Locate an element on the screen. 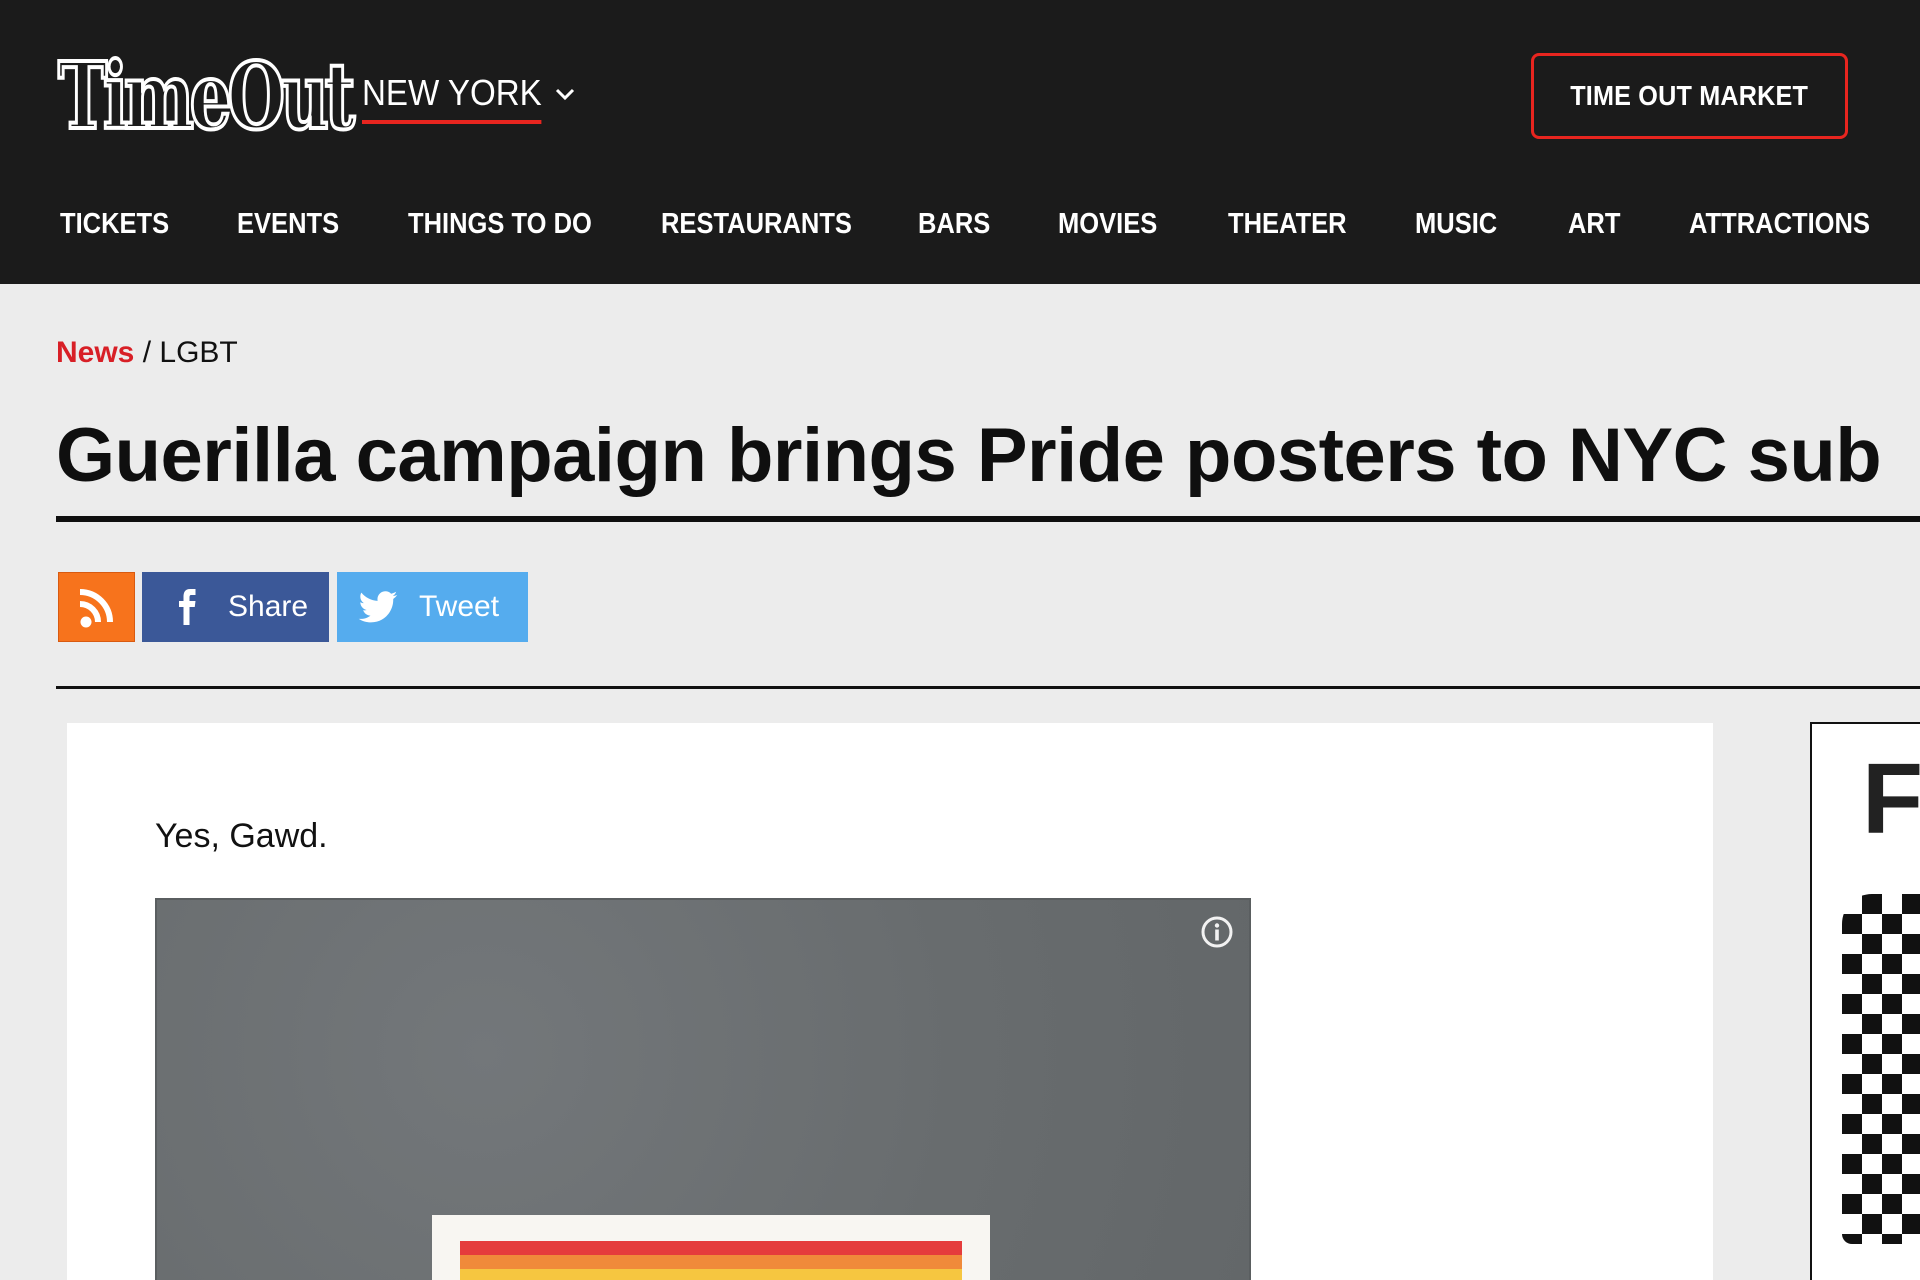 This screenshot has width=1920, height=1280. nav-item-theater: THEATER is located at coordinates (1287, 224).